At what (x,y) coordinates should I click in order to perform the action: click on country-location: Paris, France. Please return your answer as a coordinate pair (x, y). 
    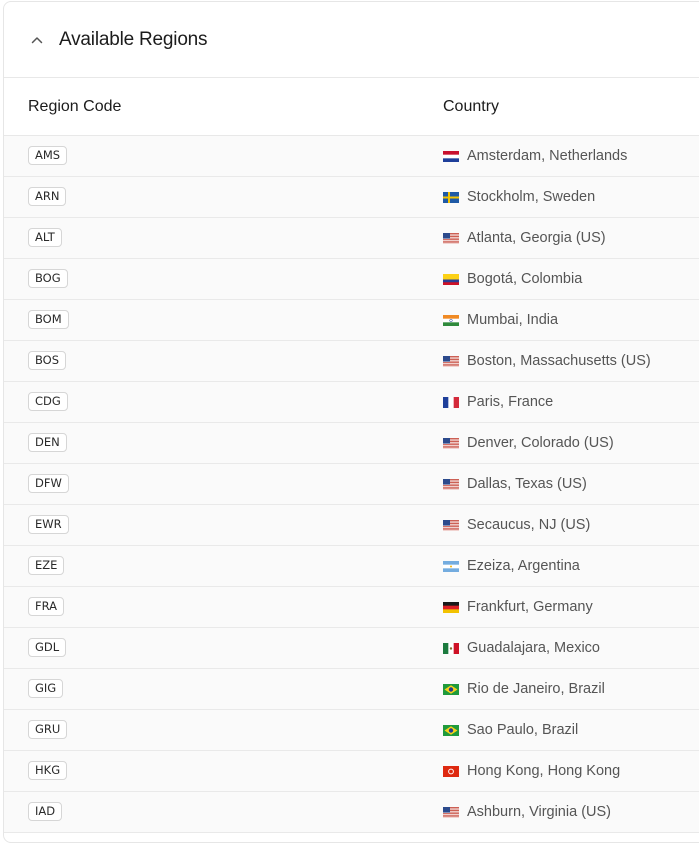
    Looking at the image, I should click on (510, 402).